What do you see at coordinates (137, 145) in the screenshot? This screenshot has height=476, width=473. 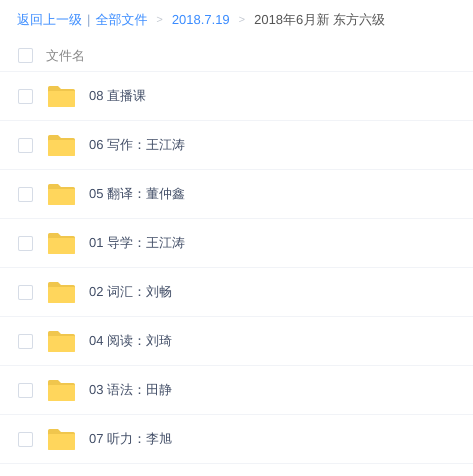 I see `folder-name: 06 写作：王江涛` at bounding box center [137, 145].